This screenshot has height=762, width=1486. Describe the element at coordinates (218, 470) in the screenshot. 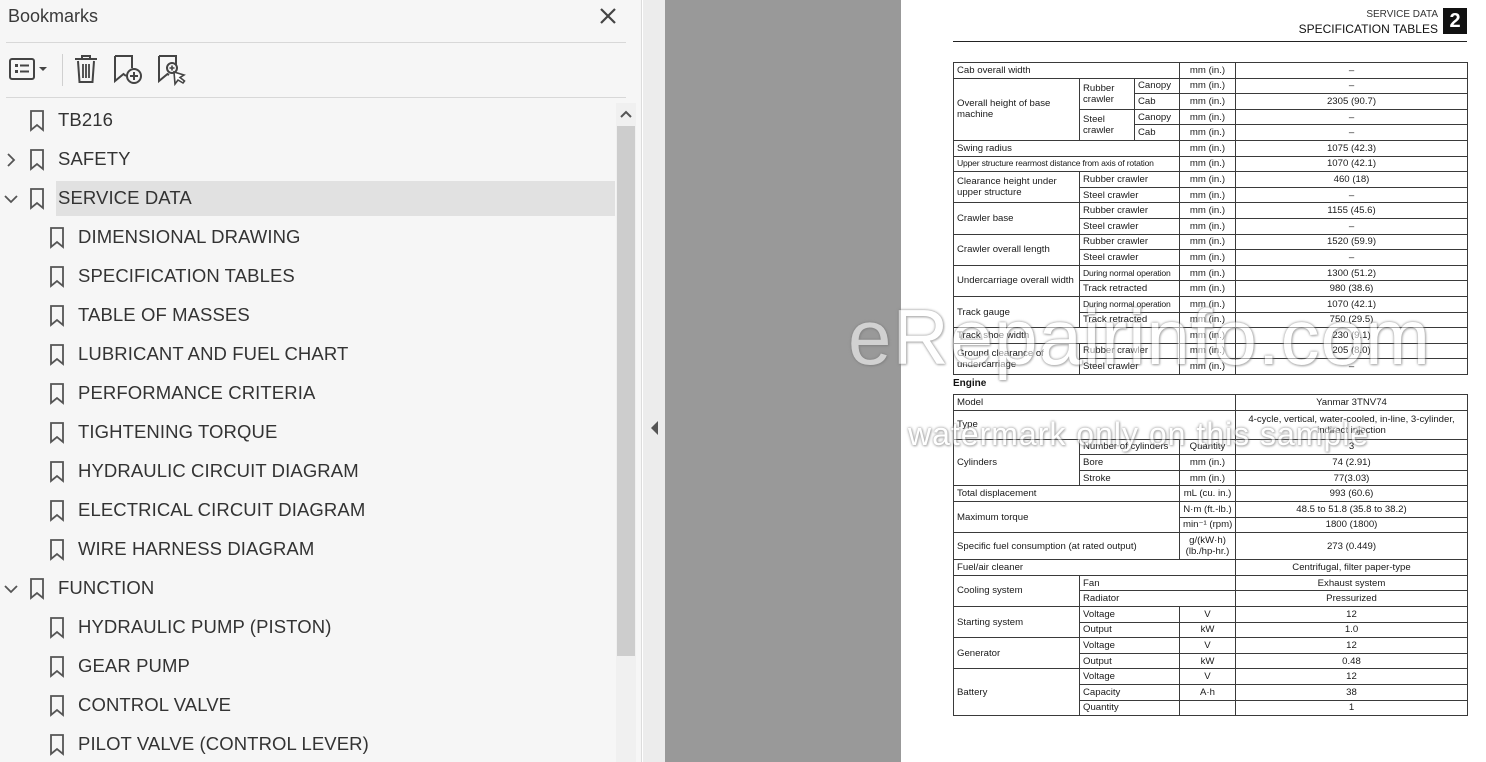

I see `bookmark-label: HYDRAULIC CIRCUIT DIAGRAM` at that location.